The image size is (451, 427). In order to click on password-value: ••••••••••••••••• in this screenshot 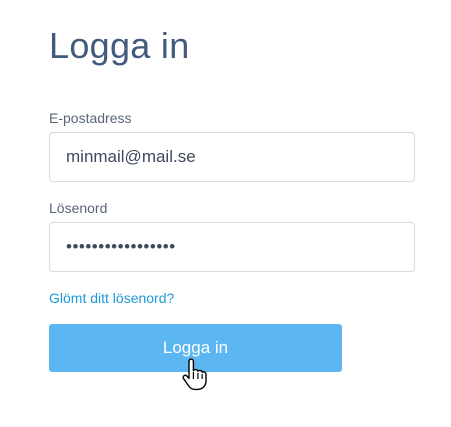, I will do `click(121, 246)`.